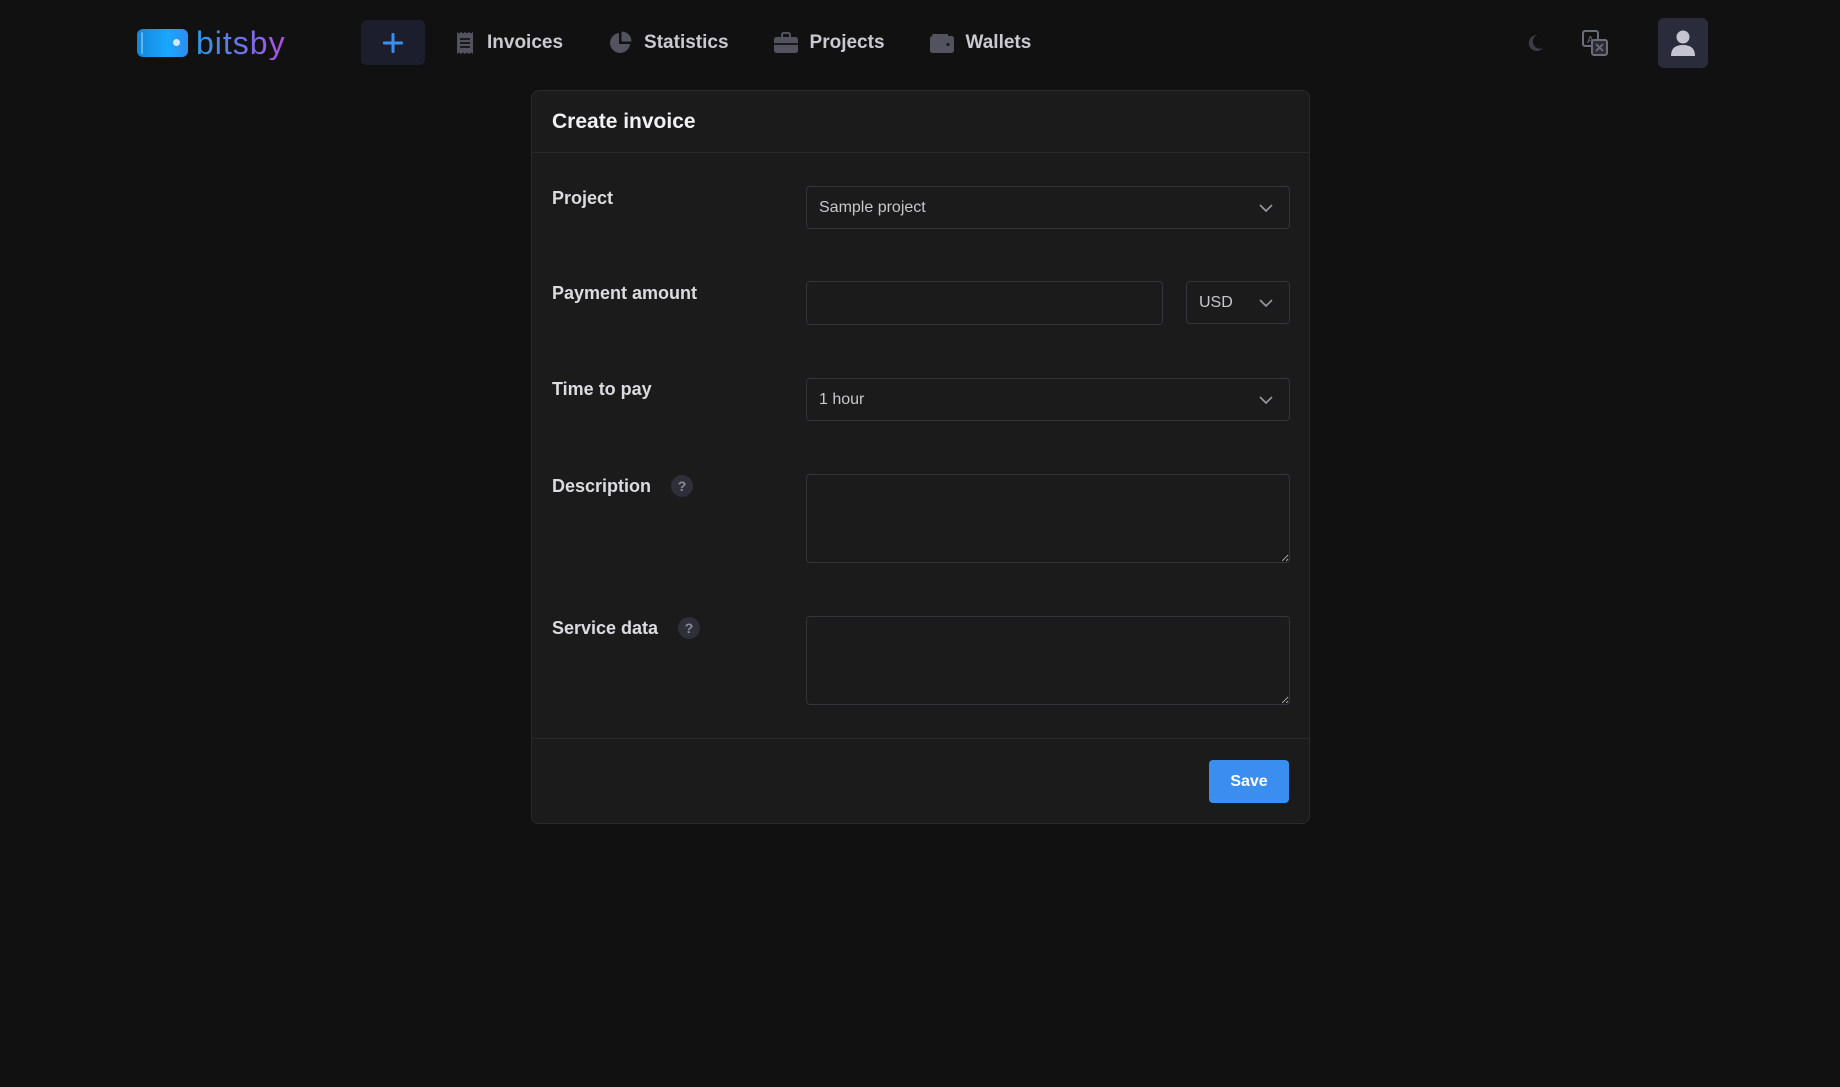 This screenshot has height=1087, width=1840. What do you see at coordinates (984, 303) in the screenshot?
I see `payment-amount-input` at bounding box center [984, 303].